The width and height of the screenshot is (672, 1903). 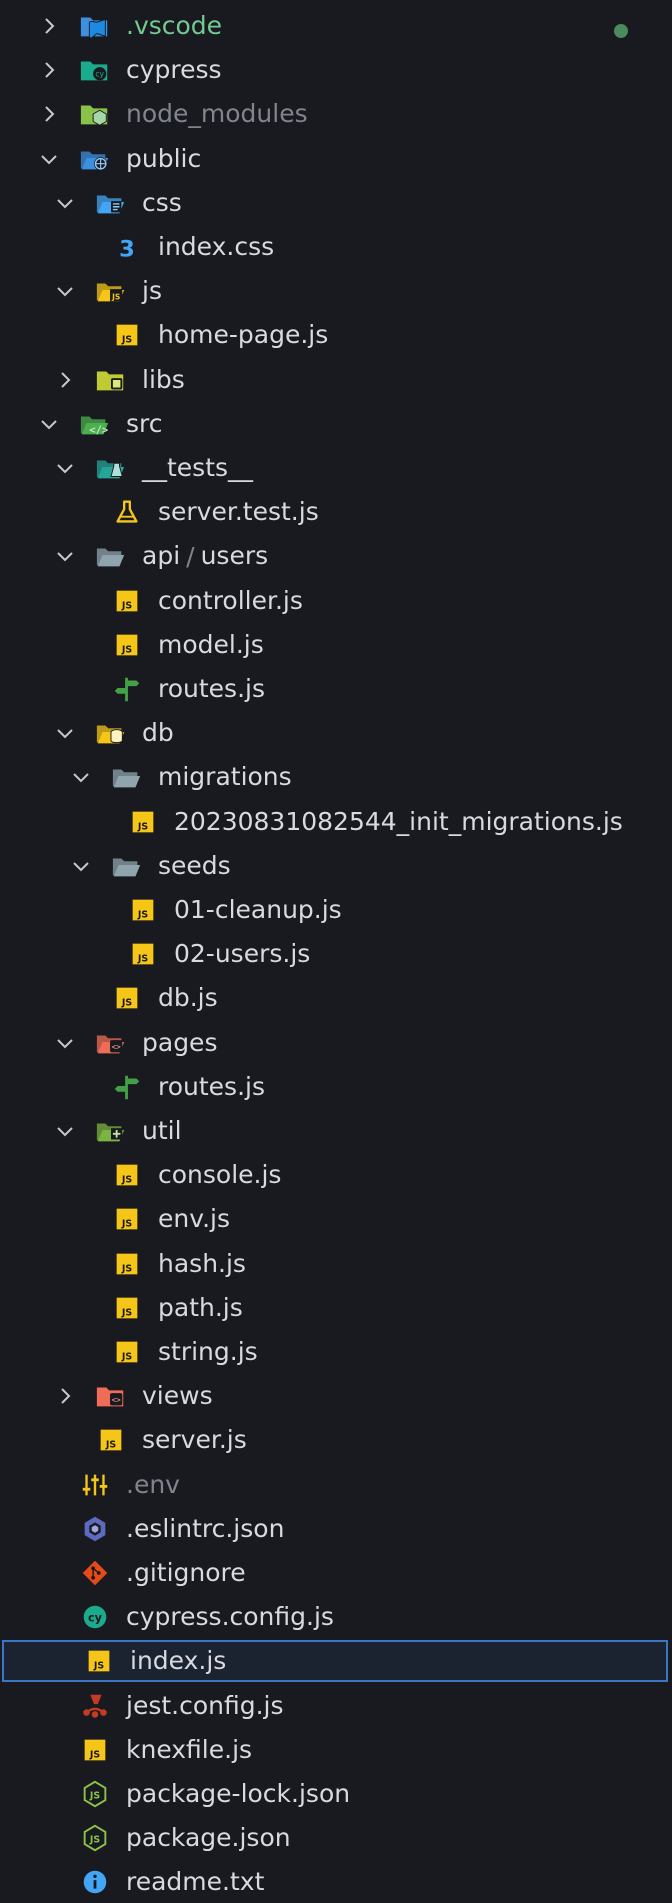 What do you see at coordinates (398, 821) in the screenshot?
I see `item-label: 20230831082544_init_migrations.js` at bounding box center [398, 821].